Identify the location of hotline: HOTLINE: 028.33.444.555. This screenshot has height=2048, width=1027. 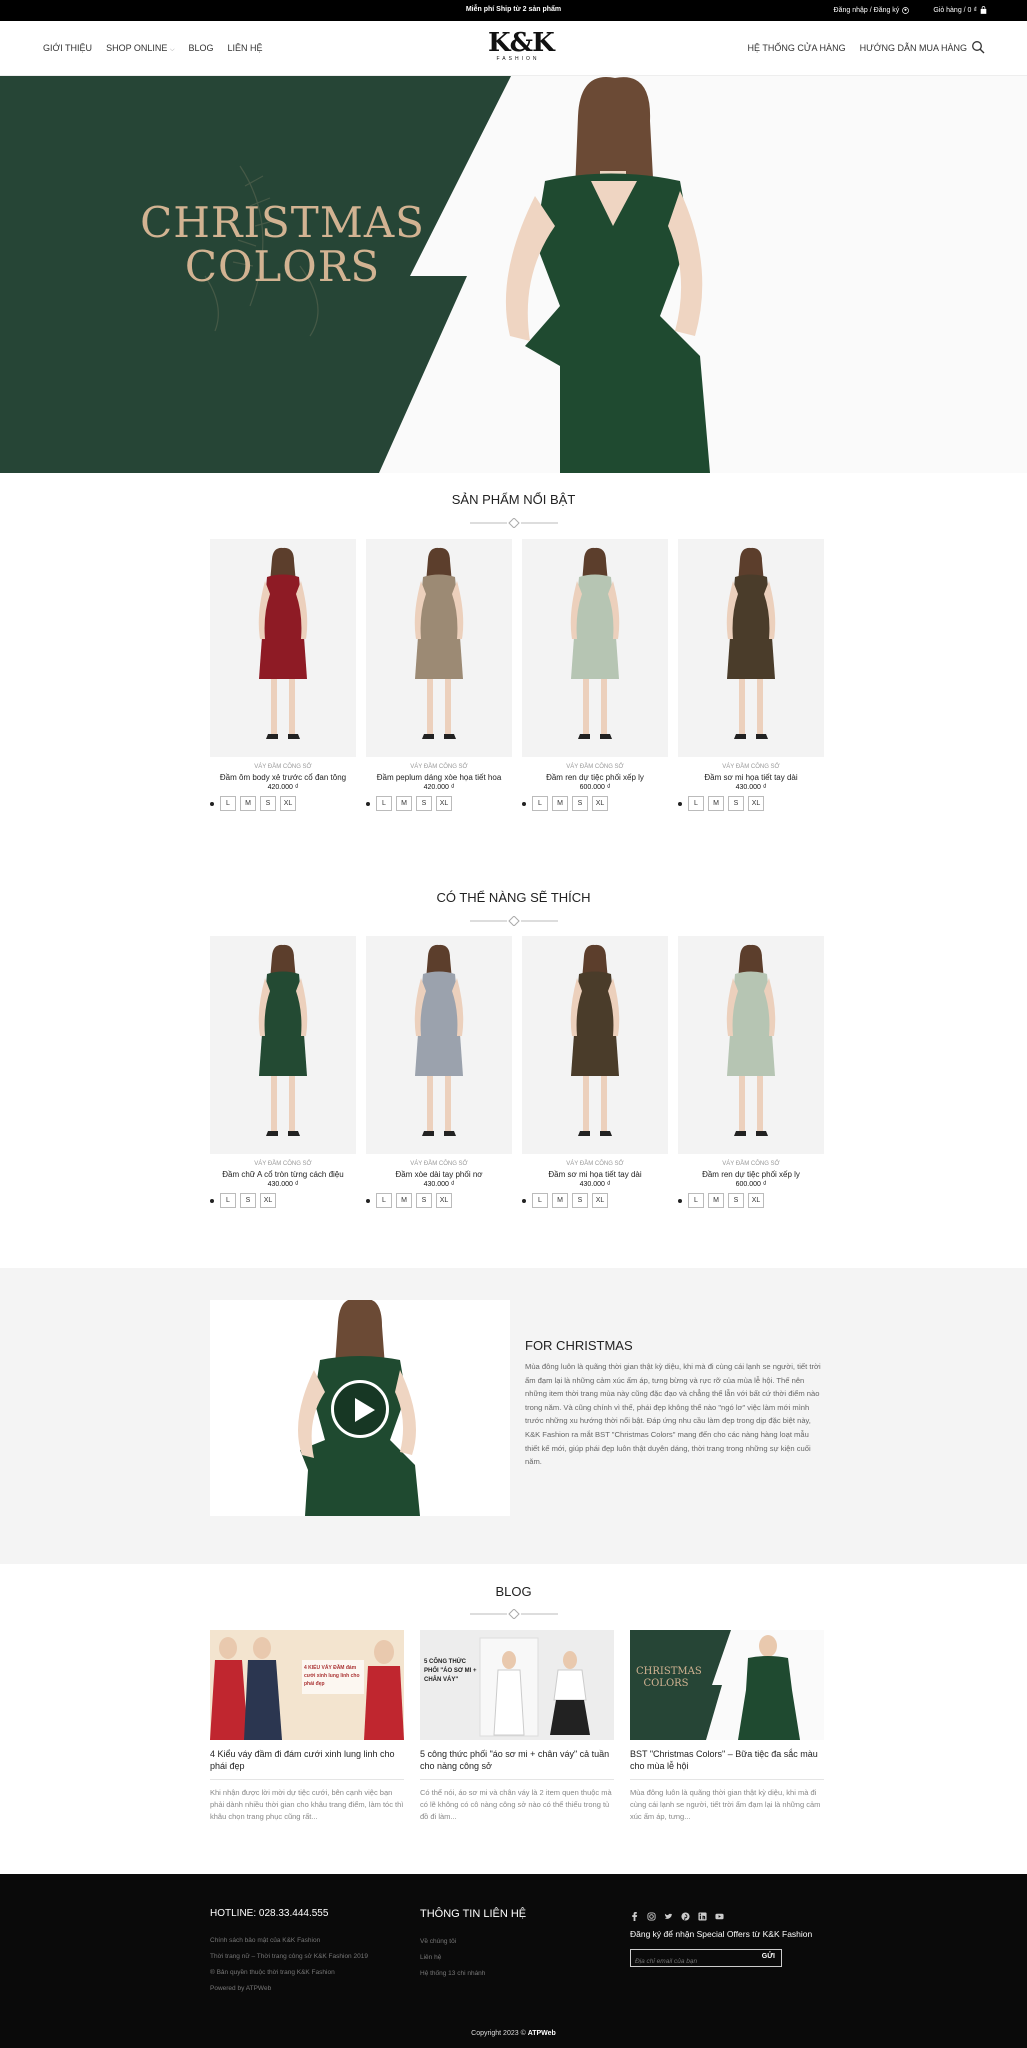
(310, 1913).